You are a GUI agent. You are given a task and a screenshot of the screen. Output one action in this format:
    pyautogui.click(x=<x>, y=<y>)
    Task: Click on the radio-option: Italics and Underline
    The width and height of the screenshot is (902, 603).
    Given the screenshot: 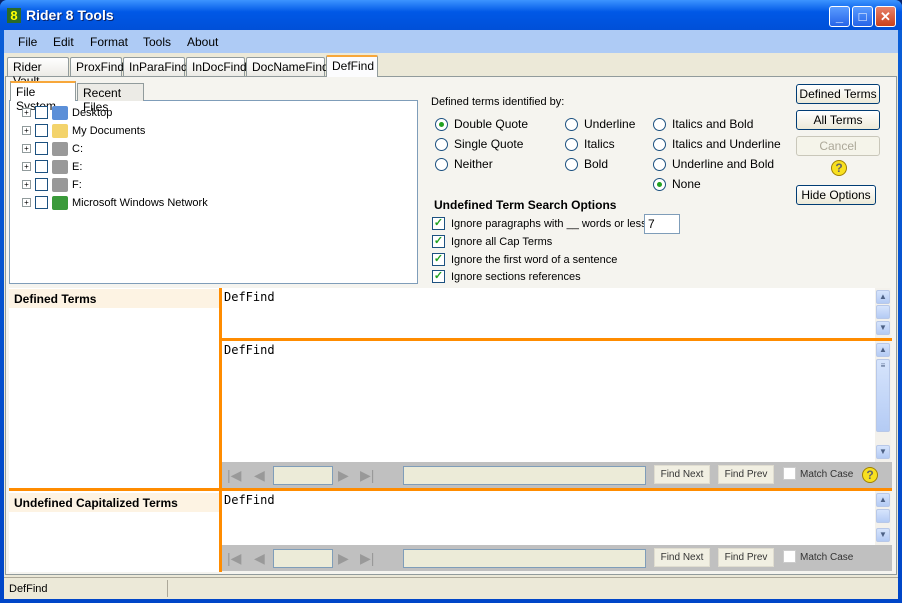 What is the action you would take?
    pyautogui.click(x=717, y=144)
    